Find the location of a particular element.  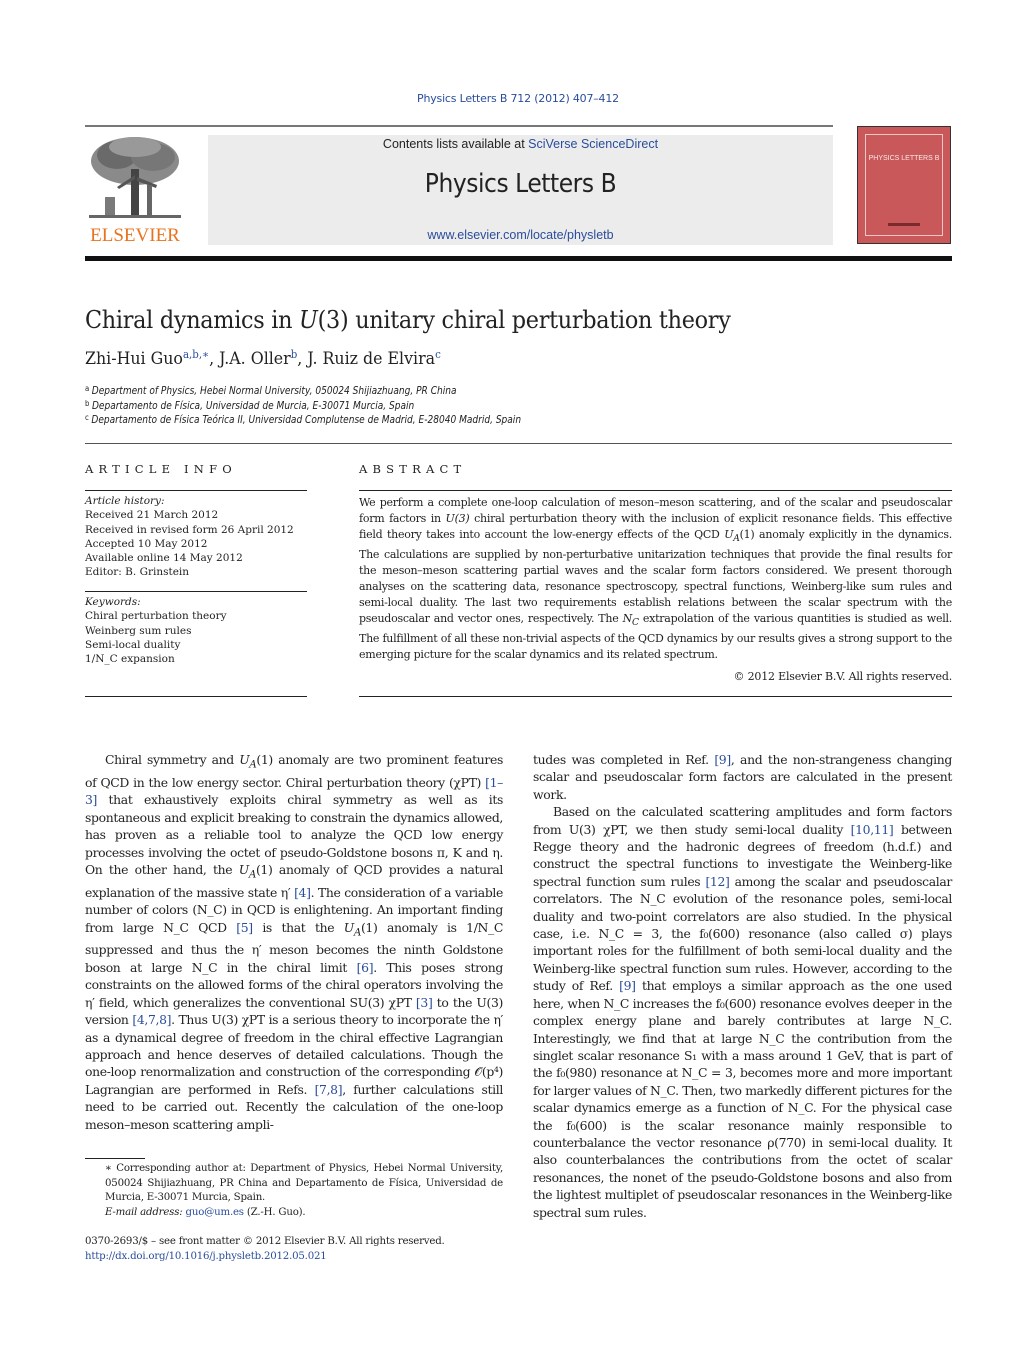

author-affil-marker: c is located at coordinates (438, 354).